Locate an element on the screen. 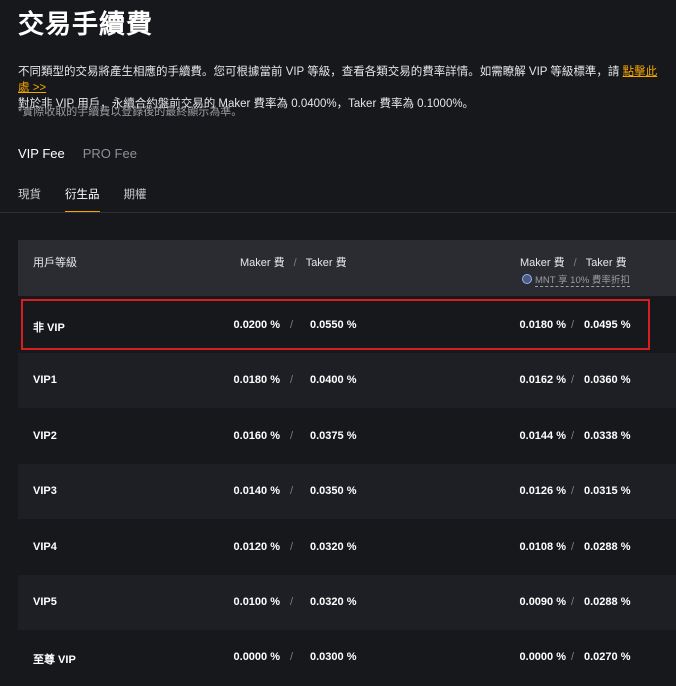 The image size is (676, 686). row-maker-fee: 0.0180 % is located at coordinates (256, 380).